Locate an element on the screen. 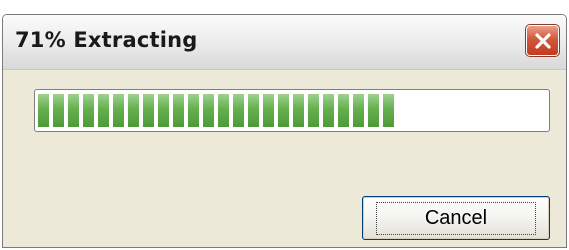 This screenshot has height=250, width=569. window-title: 71% Extracting is located at coordinates (106, 40).